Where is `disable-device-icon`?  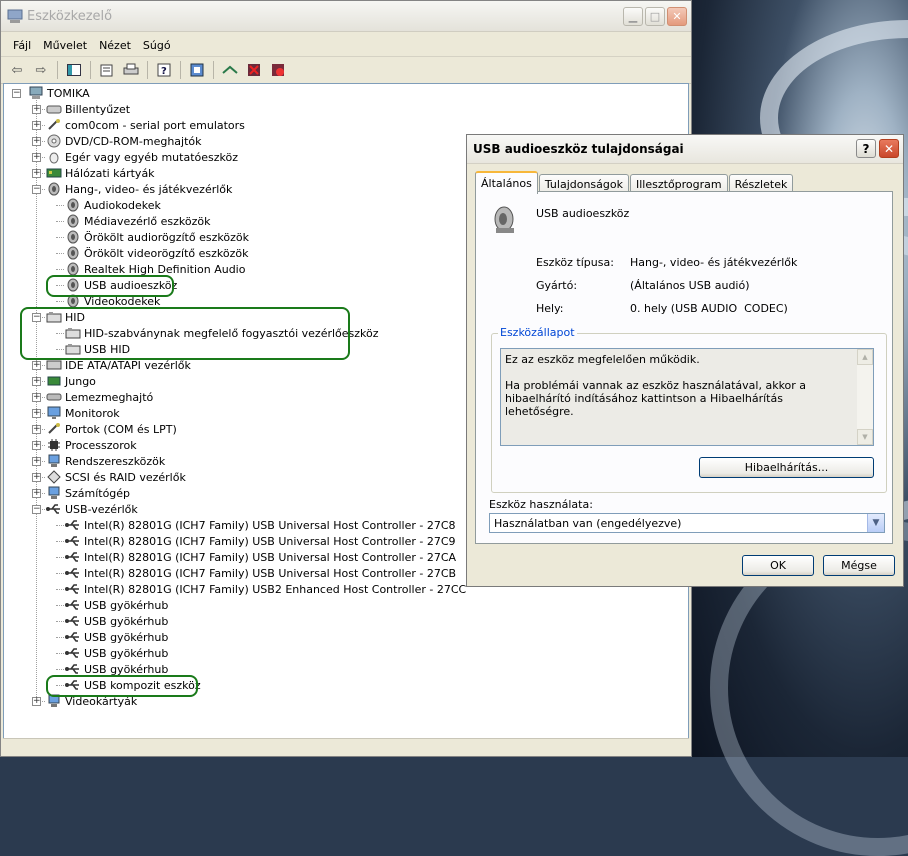 disable-device-icon is located at coordinates (254, 70).